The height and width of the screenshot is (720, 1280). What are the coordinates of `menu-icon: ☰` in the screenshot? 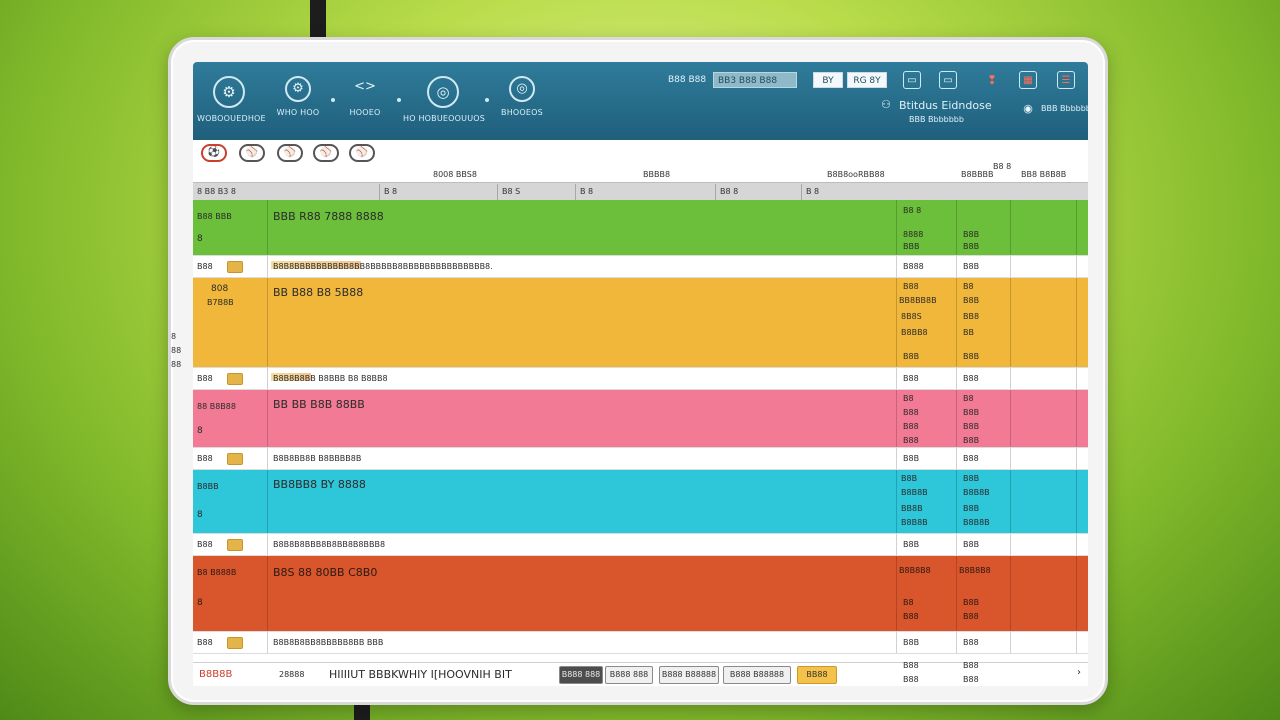 It's located at (1066, 80).